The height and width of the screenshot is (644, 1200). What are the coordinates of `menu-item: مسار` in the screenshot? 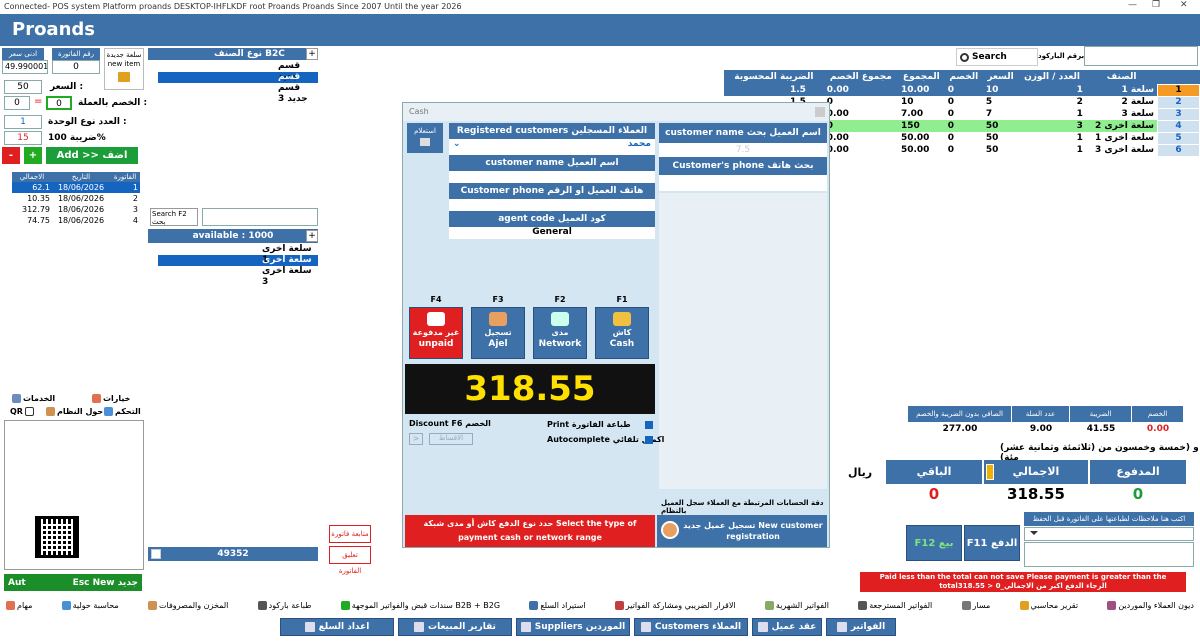 It's located at (975, 605).